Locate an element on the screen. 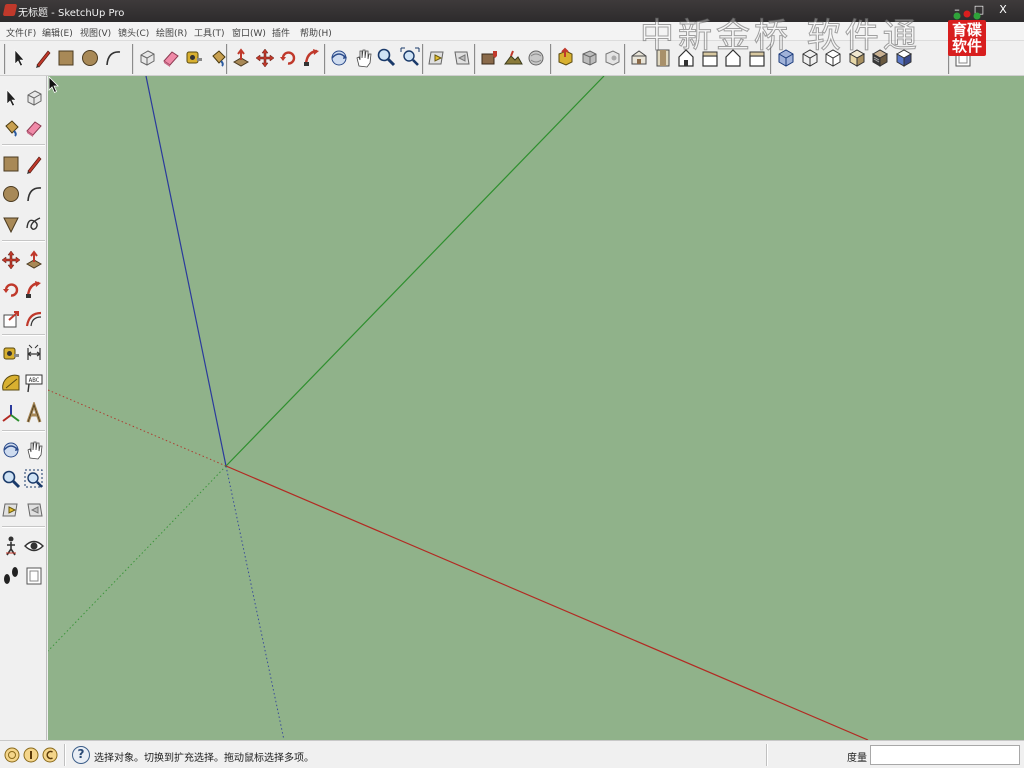  zoom-window-tool-icon is located at coordinates (33, 478).